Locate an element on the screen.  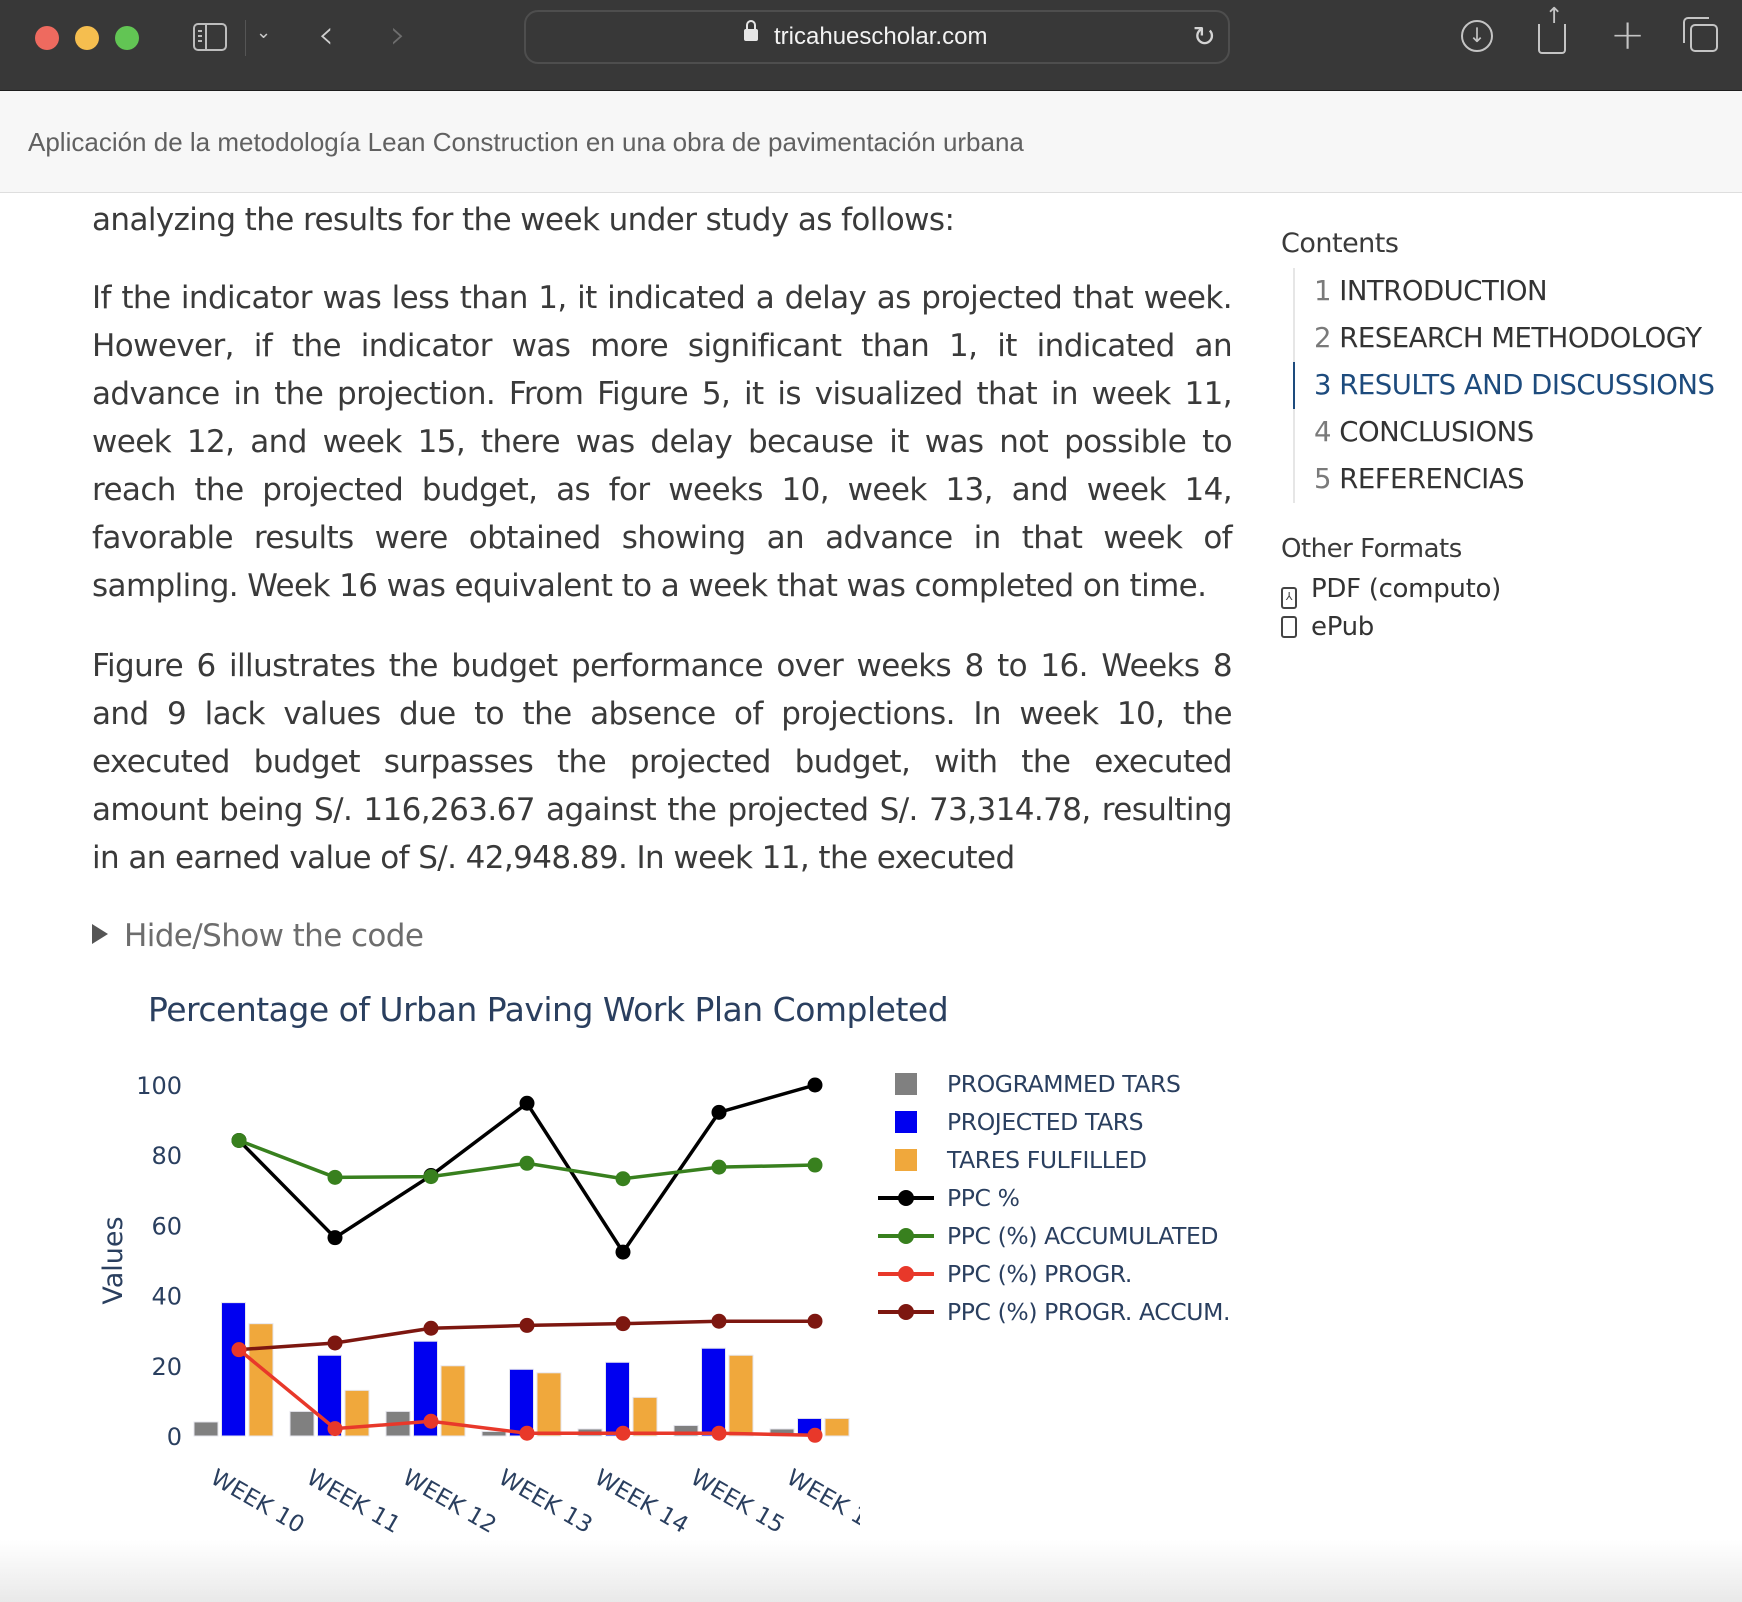
legend-item: PPC (%) PROGR. is located at coordinates (1050, 1274).